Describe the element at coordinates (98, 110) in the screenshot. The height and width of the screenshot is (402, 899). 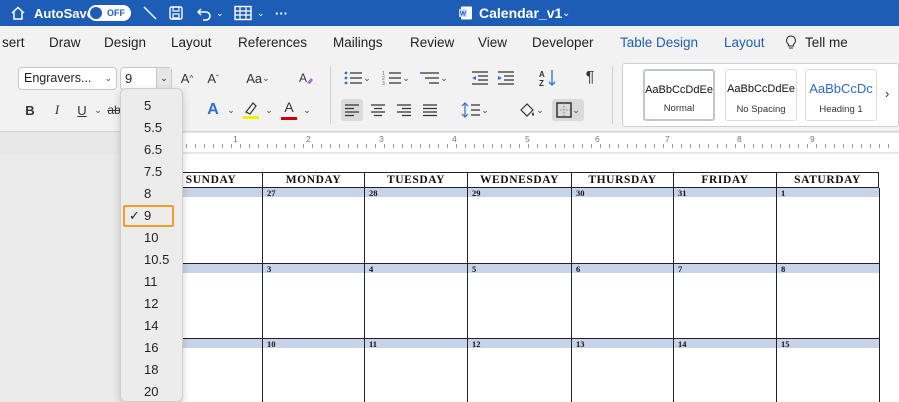
I see `underline-chevron-icon: ⌄` at that location.